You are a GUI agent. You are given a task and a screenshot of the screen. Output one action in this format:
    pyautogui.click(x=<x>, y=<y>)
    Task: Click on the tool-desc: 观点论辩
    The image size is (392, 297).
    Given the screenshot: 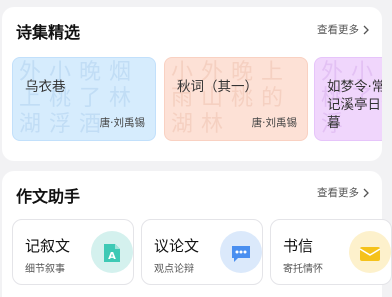 What is the action you would take?
    pyautogui.click(x=174, y=269)
    